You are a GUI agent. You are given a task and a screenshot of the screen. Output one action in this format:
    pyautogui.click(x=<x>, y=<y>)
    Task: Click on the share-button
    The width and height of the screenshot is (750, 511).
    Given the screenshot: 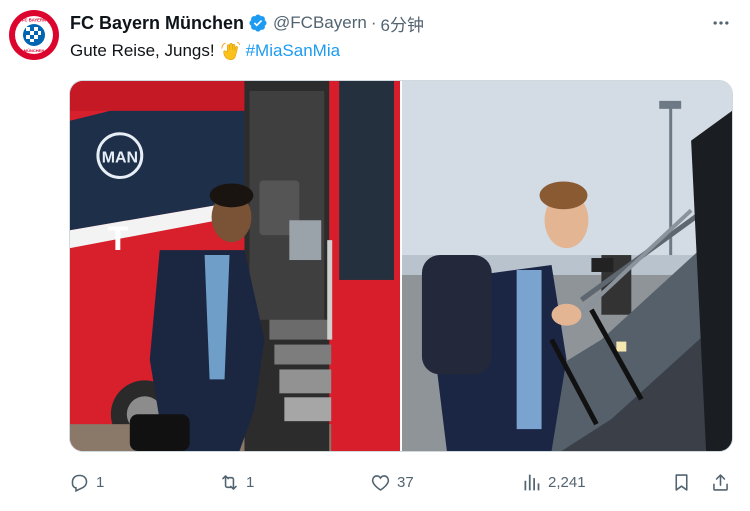 What is the action you would take?
    pyautogui.click(x=720, y=482)
    